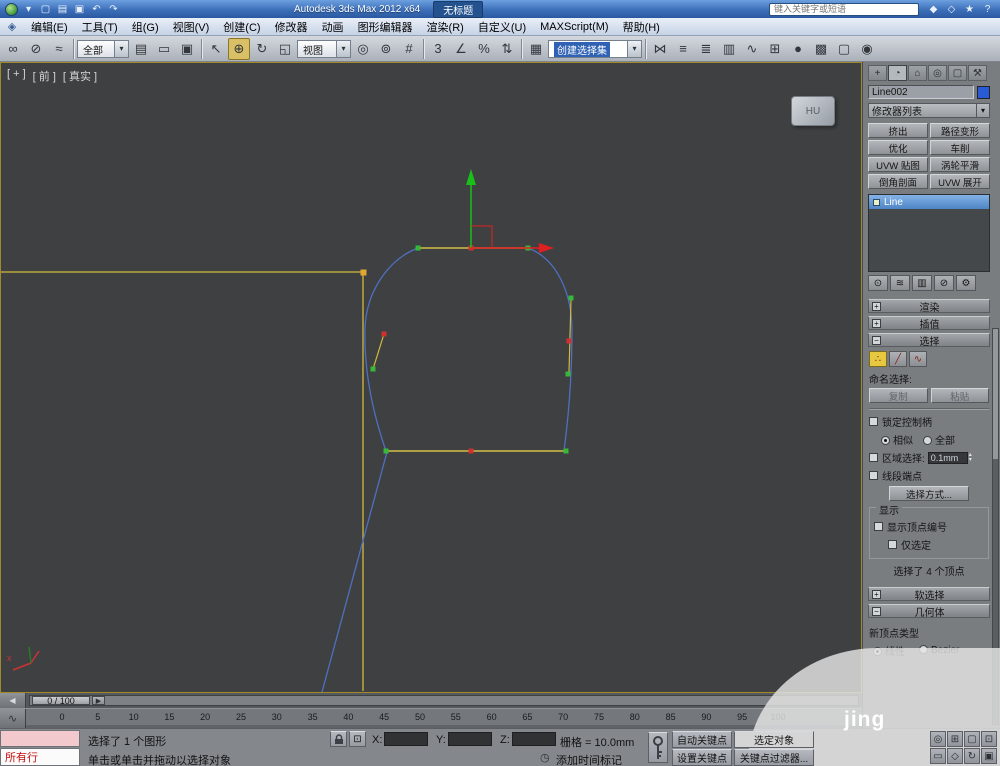  Describe the element at coordinates (898, 359) in the screenshot. I see `segment-subobject-icon: ╱` at that location.